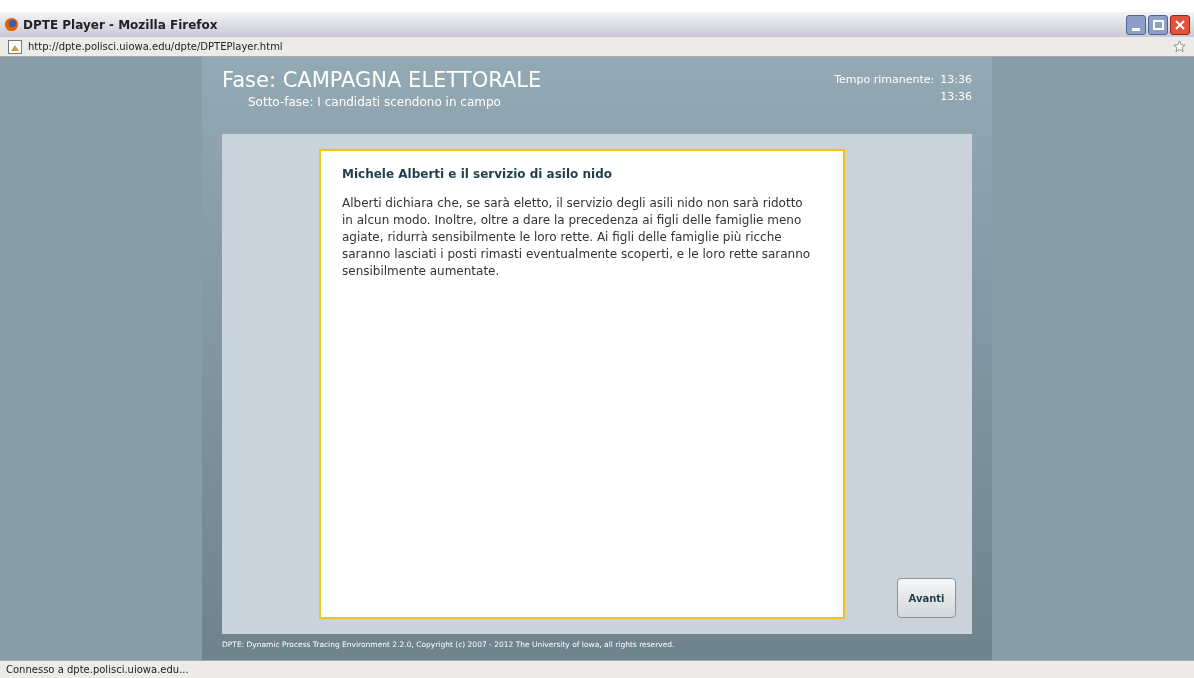 The width and height of the screenshot is (1194, 678). What do you see at coordinates (1136, 24) in the screenshot?
I see `minimize-button` at bounding box center [1136, 24].